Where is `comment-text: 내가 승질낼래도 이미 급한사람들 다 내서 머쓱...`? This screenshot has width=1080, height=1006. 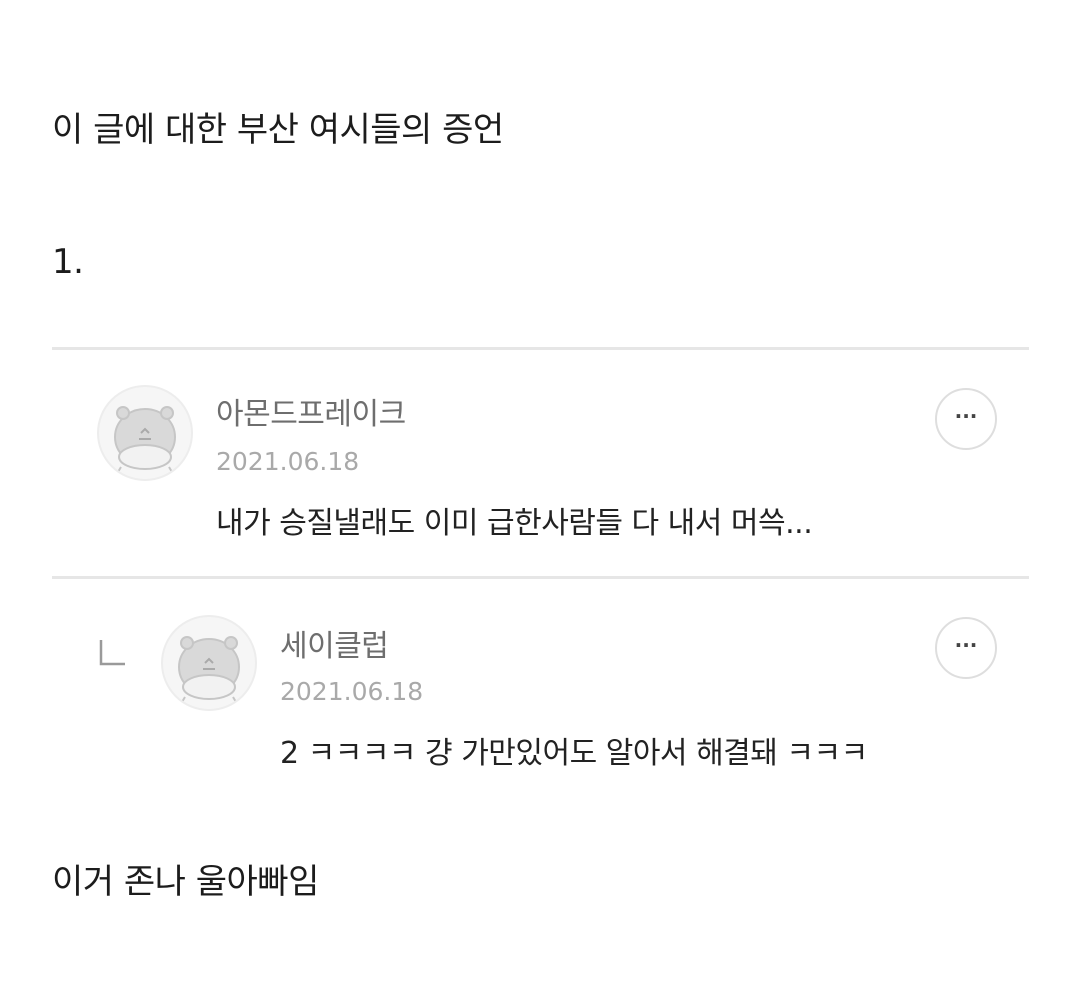
comment-text: 내가 승질낼래도 이미 급한사람들 다 내서 머쓱... is located at coordinates (514, 523).